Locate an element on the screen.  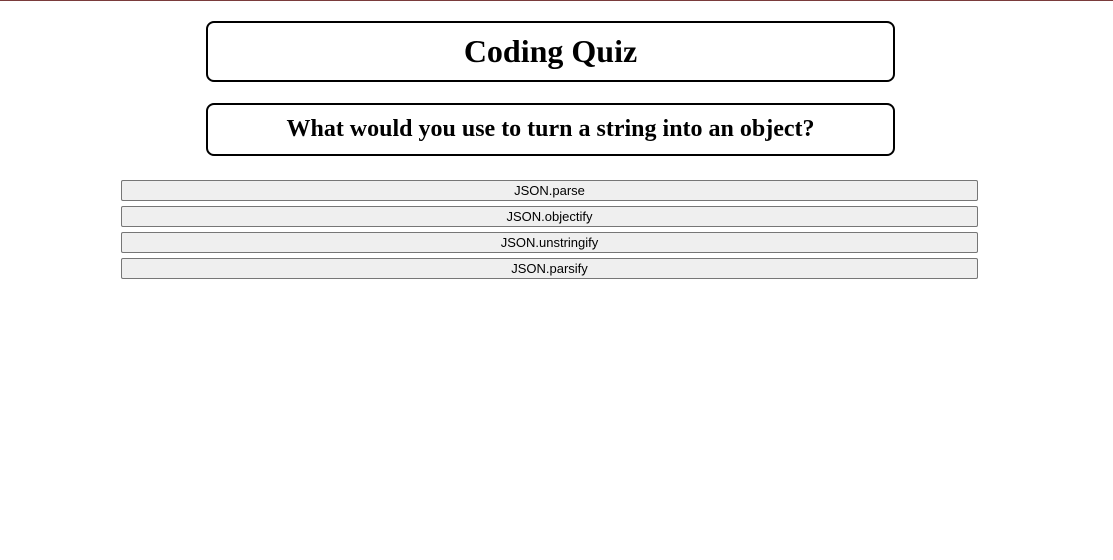
answer-button-json-unstringify: JSON.unstringify is located at coordinates (549, 242).